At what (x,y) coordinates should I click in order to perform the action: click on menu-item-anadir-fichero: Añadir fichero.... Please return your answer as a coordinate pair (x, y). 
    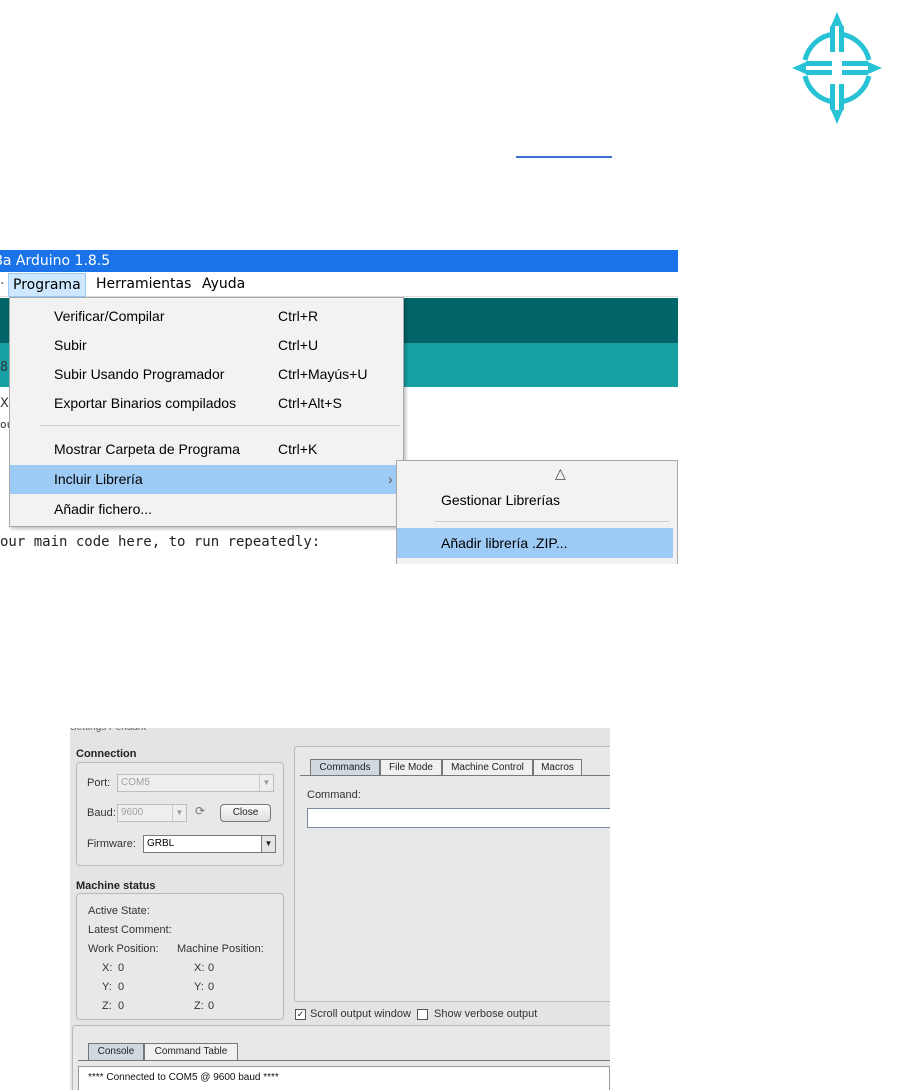
    Looking at the image, I should click on (206, 509).